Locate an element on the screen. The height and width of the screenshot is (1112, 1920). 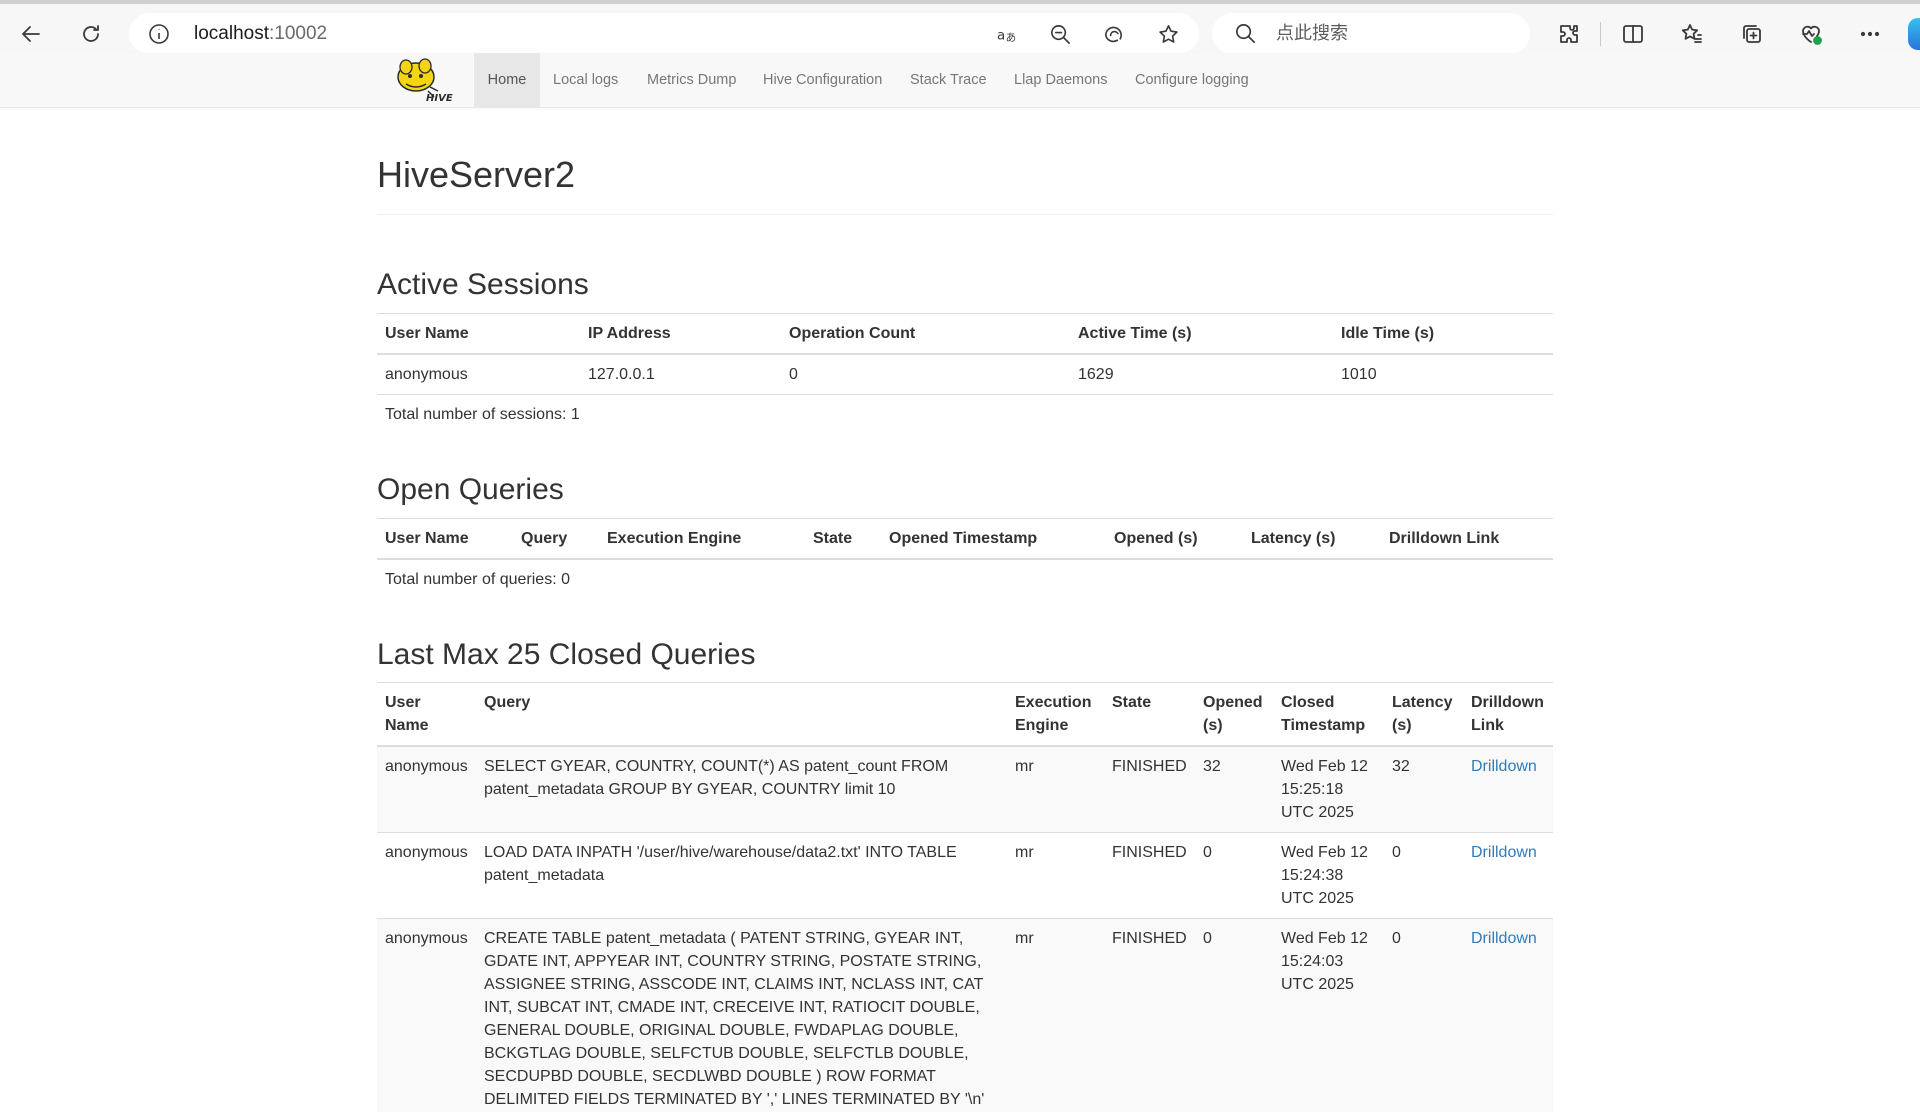
closed-queries-heading: Last Max 25 Closed Queries is located at coordinates (566, 654).